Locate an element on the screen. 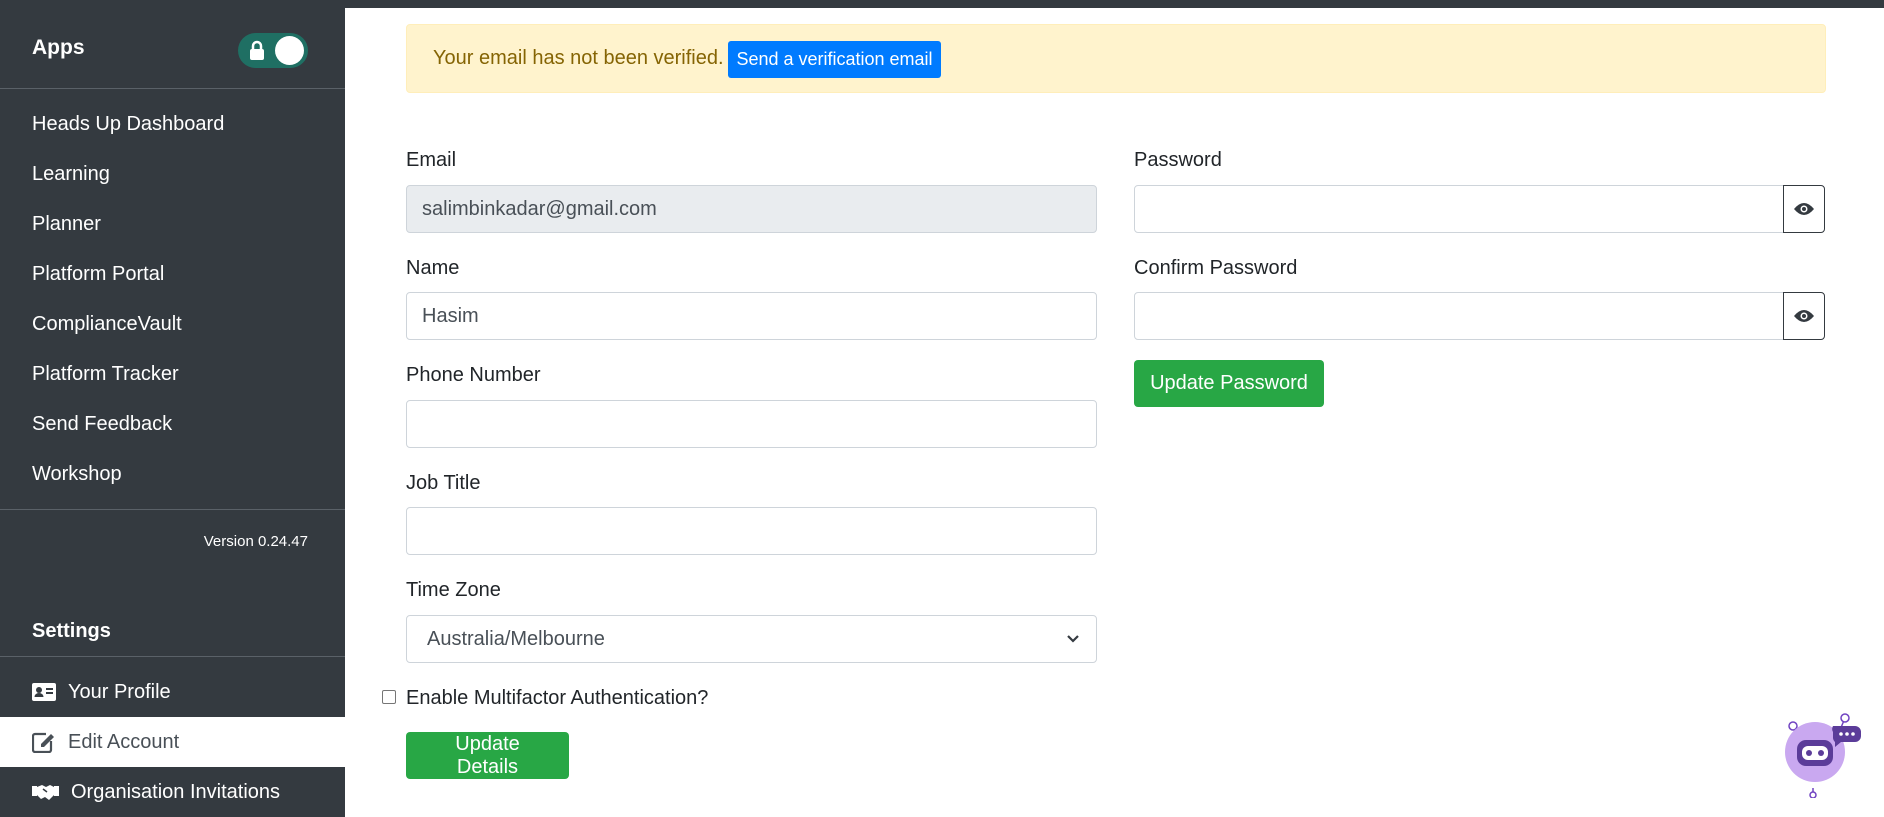 The height and width of the screenshot is (817, 1884). settings-organisation-invitations: Organisation Invitations is located at coordinates (172, 792).